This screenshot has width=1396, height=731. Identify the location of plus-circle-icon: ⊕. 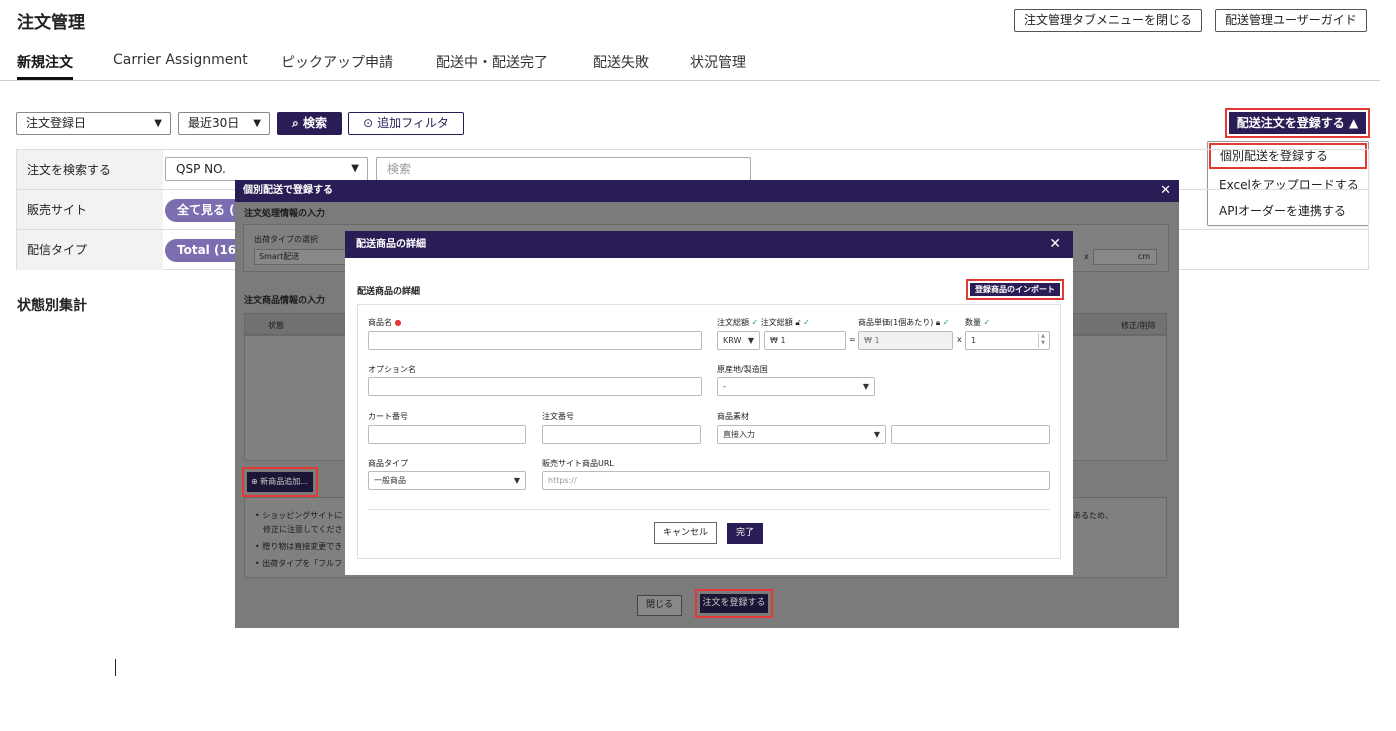
(254, 481).